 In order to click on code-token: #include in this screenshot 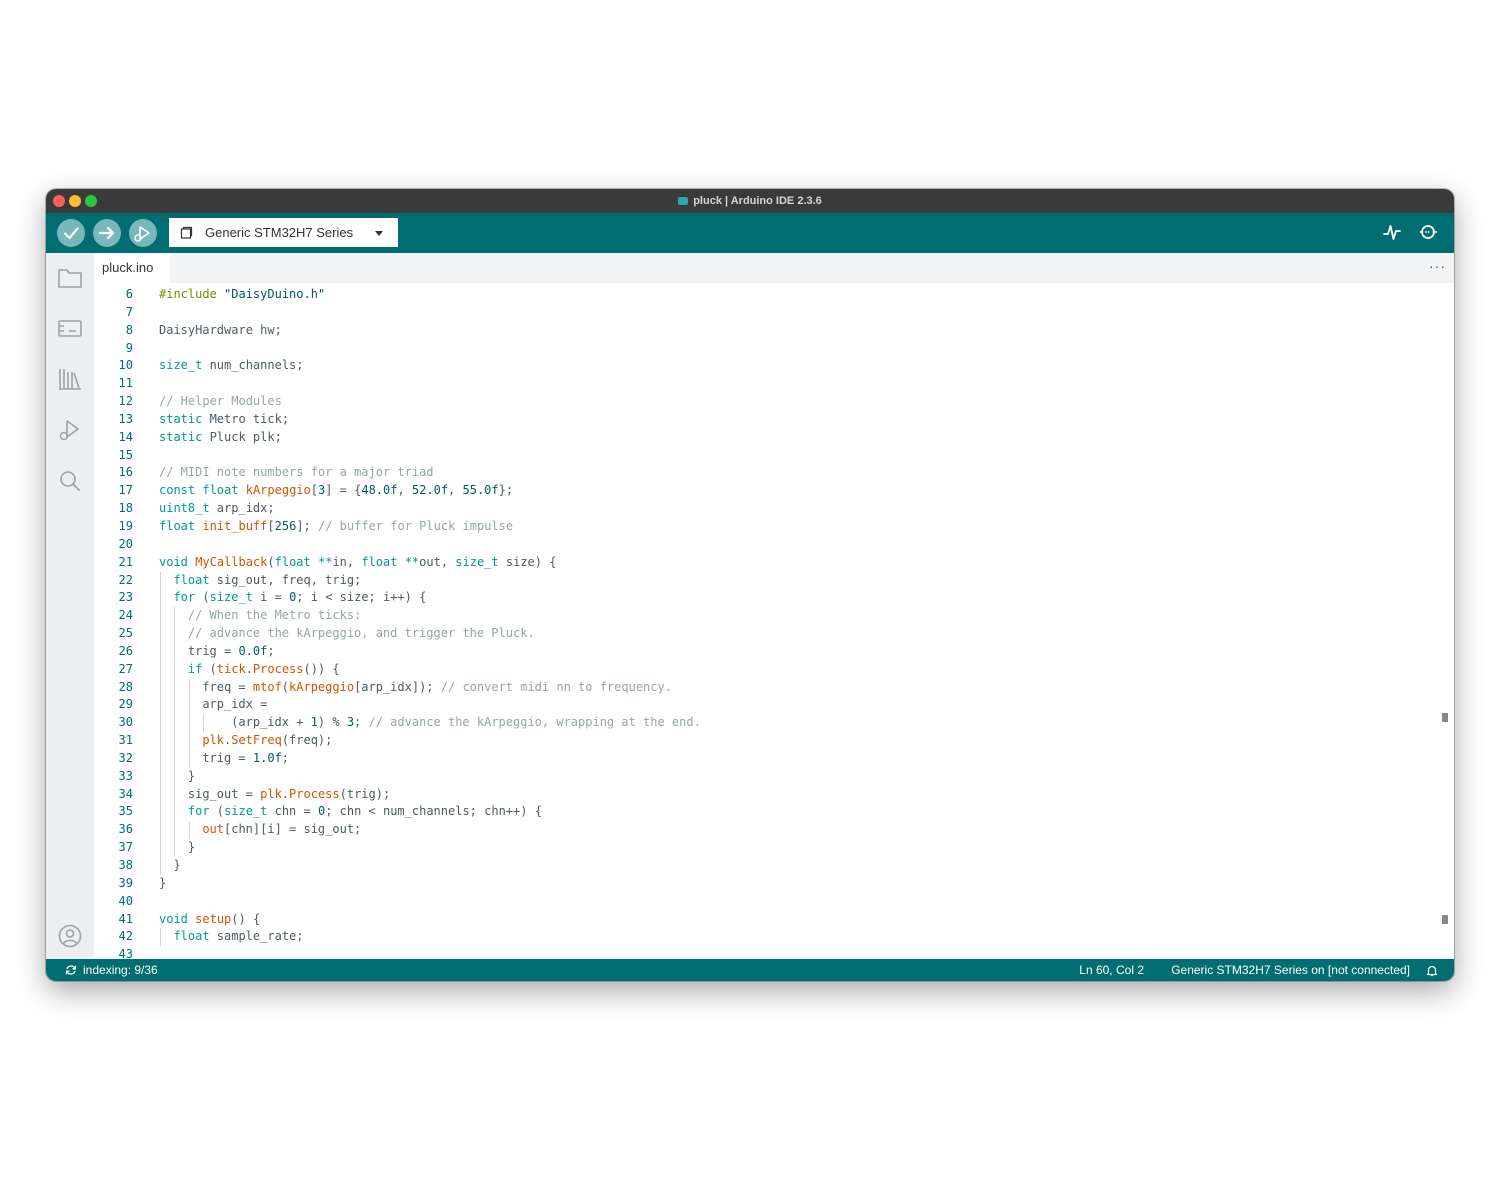, I will do `click(192, 294)`.